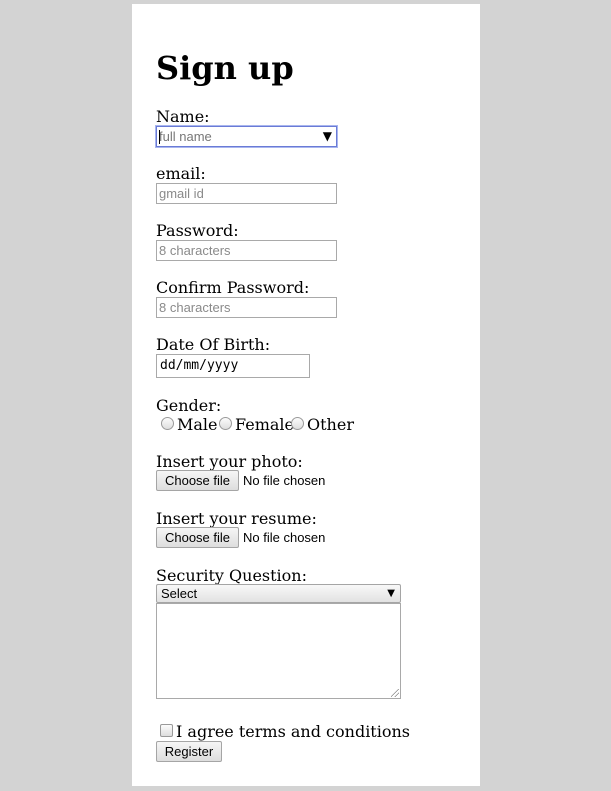 The height and width of the screenshot is (791, 611). I want to click on resize-grip-icon, so click(395, 693).